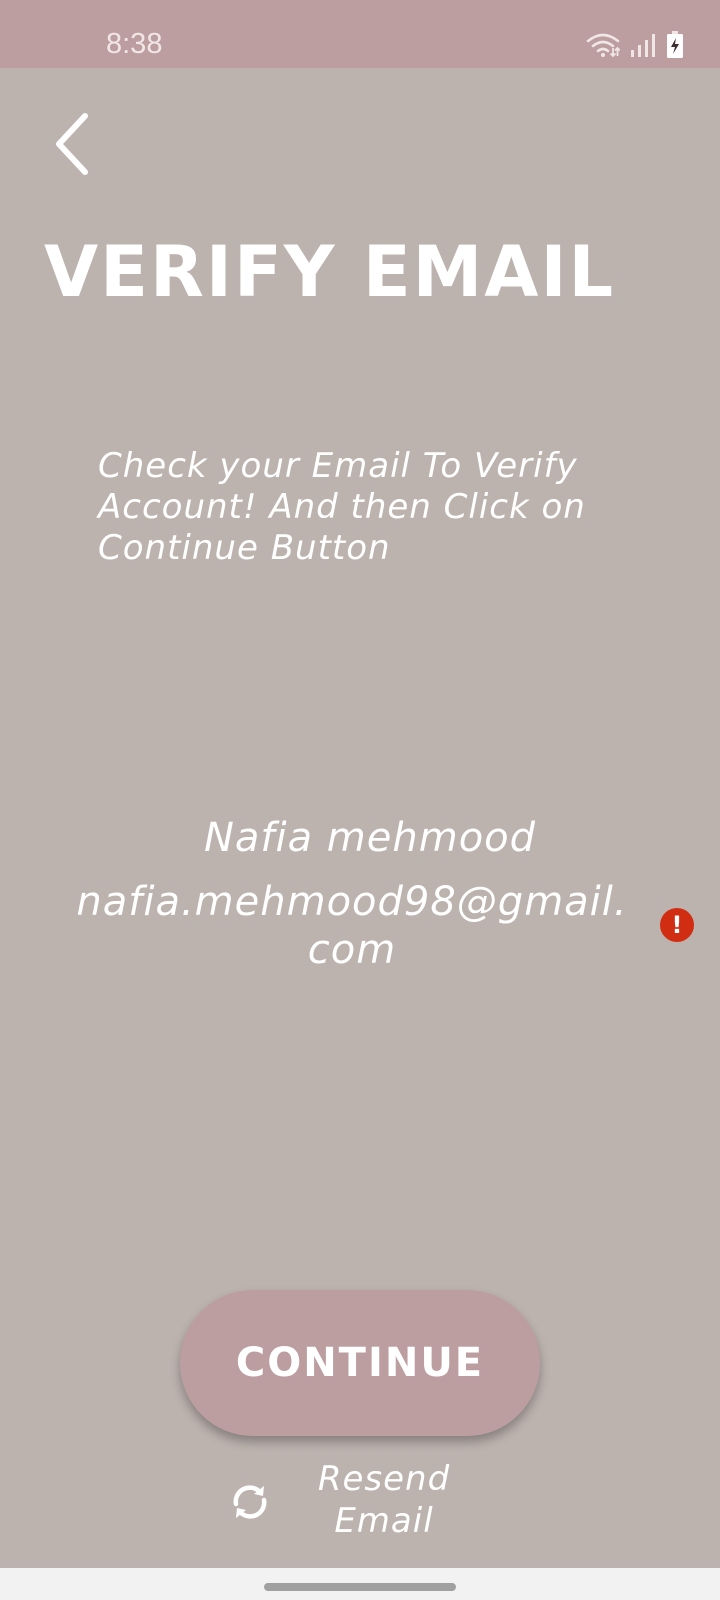  What do you see at coordinates (330, 272) in the screenshot?
I see `page-title: VERIFY EMAIL` at bounding box center [330, 272].